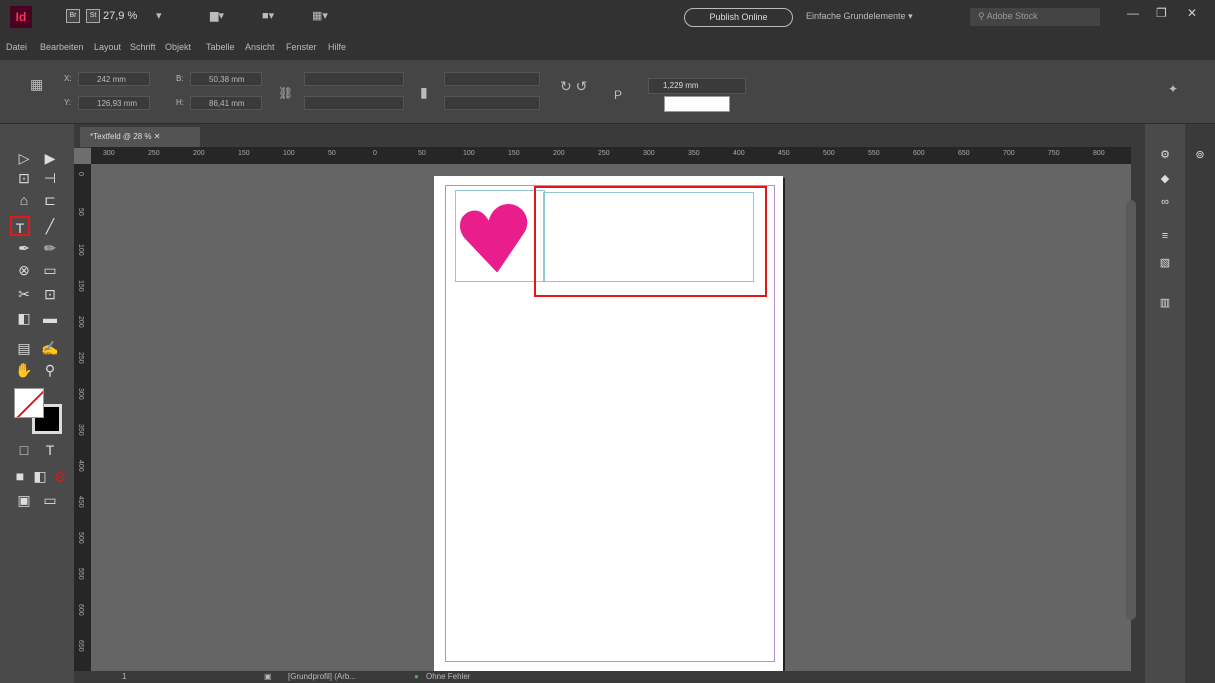 The height and width of the screenshot is (683, 1215). Describe the element at coordinates (829, 153) in the screenshot. I see `ruler-top-label: 500` at that location.